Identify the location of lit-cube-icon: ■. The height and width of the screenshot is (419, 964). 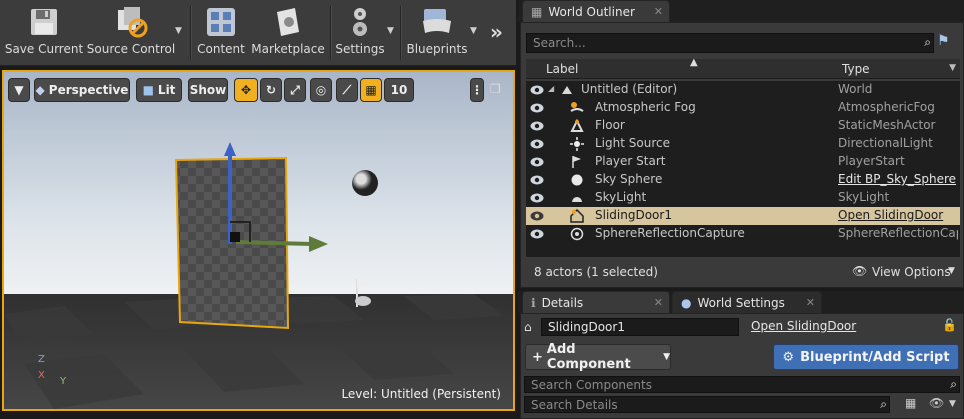
(148, 90).